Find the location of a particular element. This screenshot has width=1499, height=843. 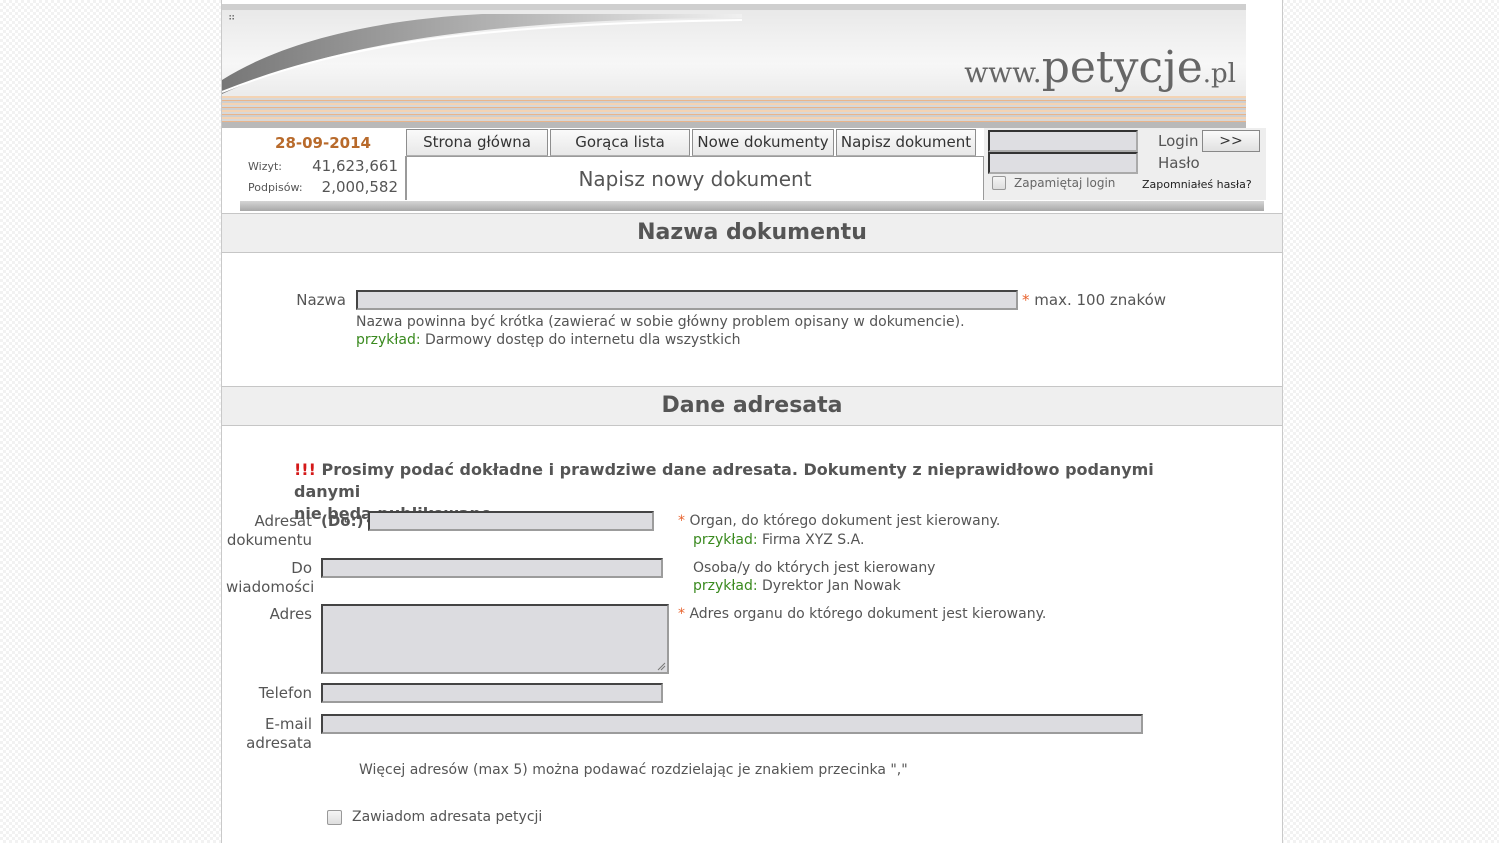

remember-login-checkbox is located at coordinates (999, 183).